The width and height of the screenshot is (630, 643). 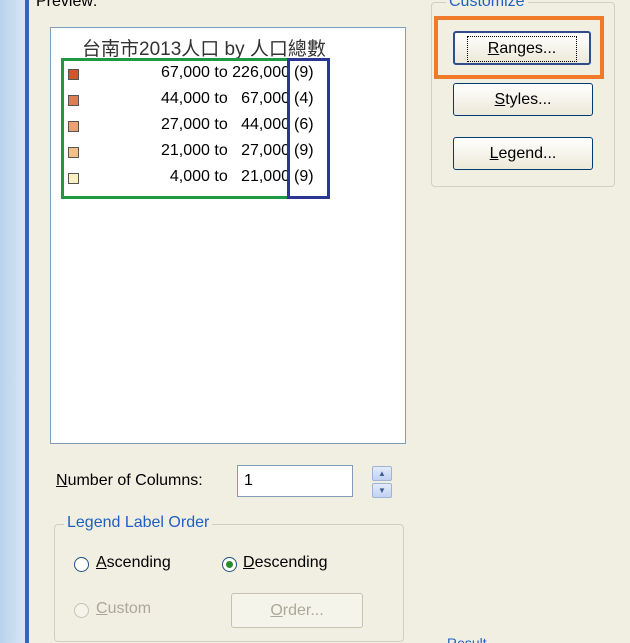 I want to click on spin-down-icon: ▼, so click(x=382, y=490).